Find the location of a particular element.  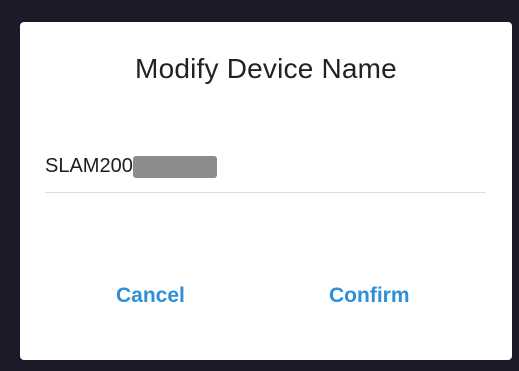

cancel-button: Cancel is located at coordinates (150, 296).